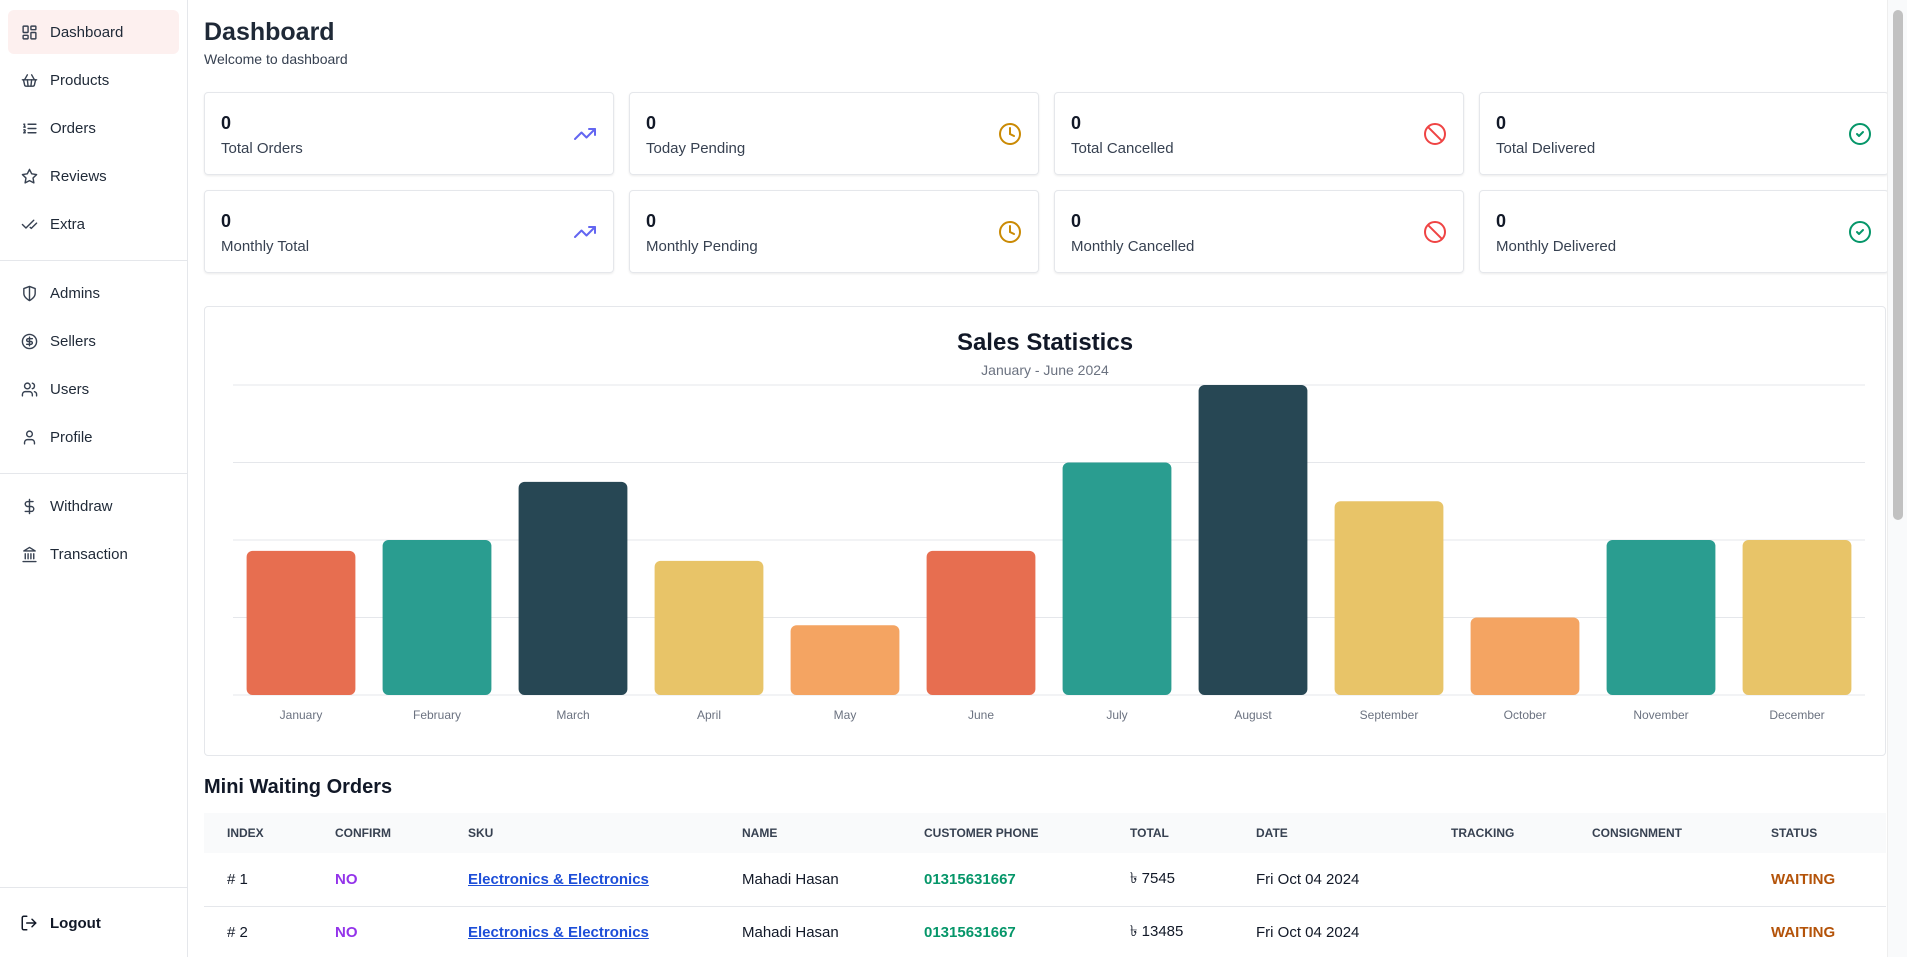 The width and height of the screenshot is (1907, 957). What do you see at coordinates (1796, 715) in the screenshot?
I see `chart-x-tick-label: December` at bounding box center [1796, 715].